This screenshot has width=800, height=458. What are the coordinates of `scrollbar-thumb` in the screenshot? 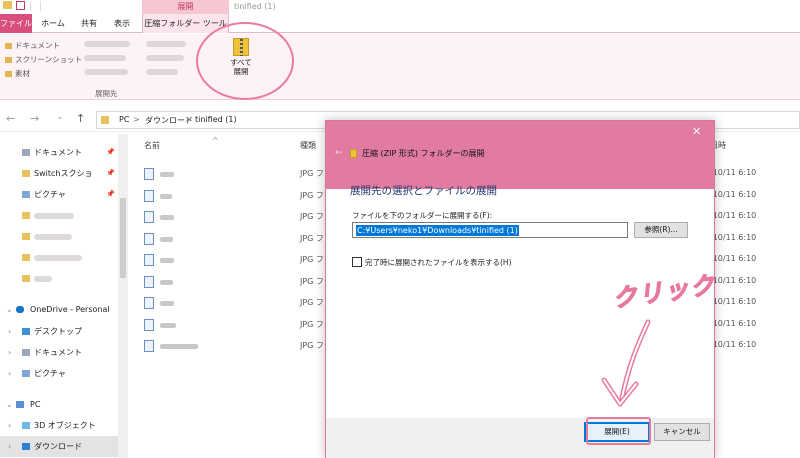 It's located at (123, 238).